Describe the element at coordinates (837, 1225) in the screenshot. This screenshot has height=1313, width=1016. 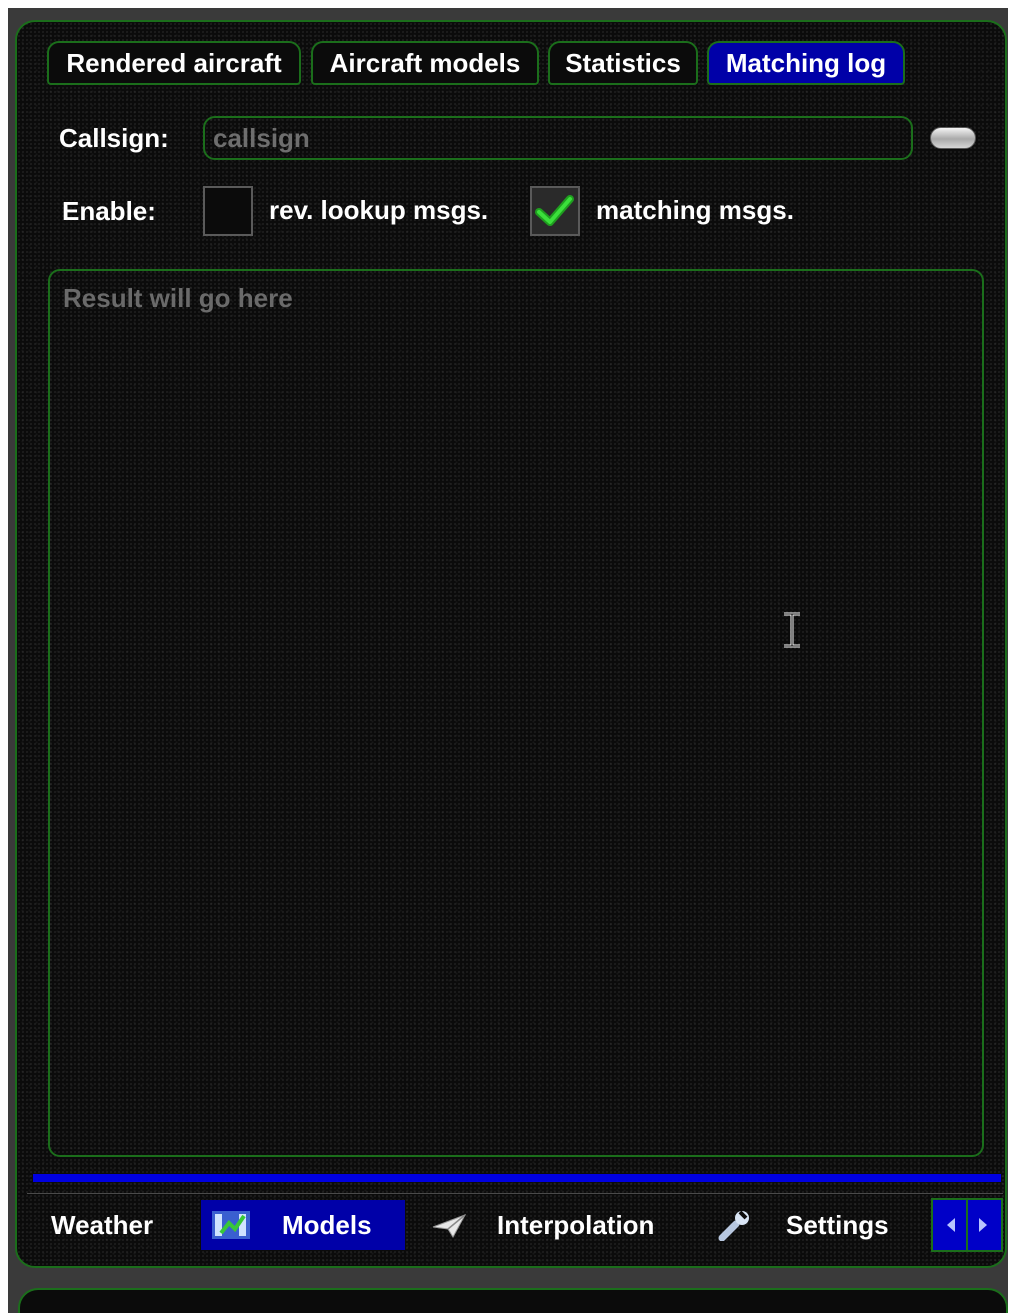
I see `nav-settings-label: Settings` at that location.